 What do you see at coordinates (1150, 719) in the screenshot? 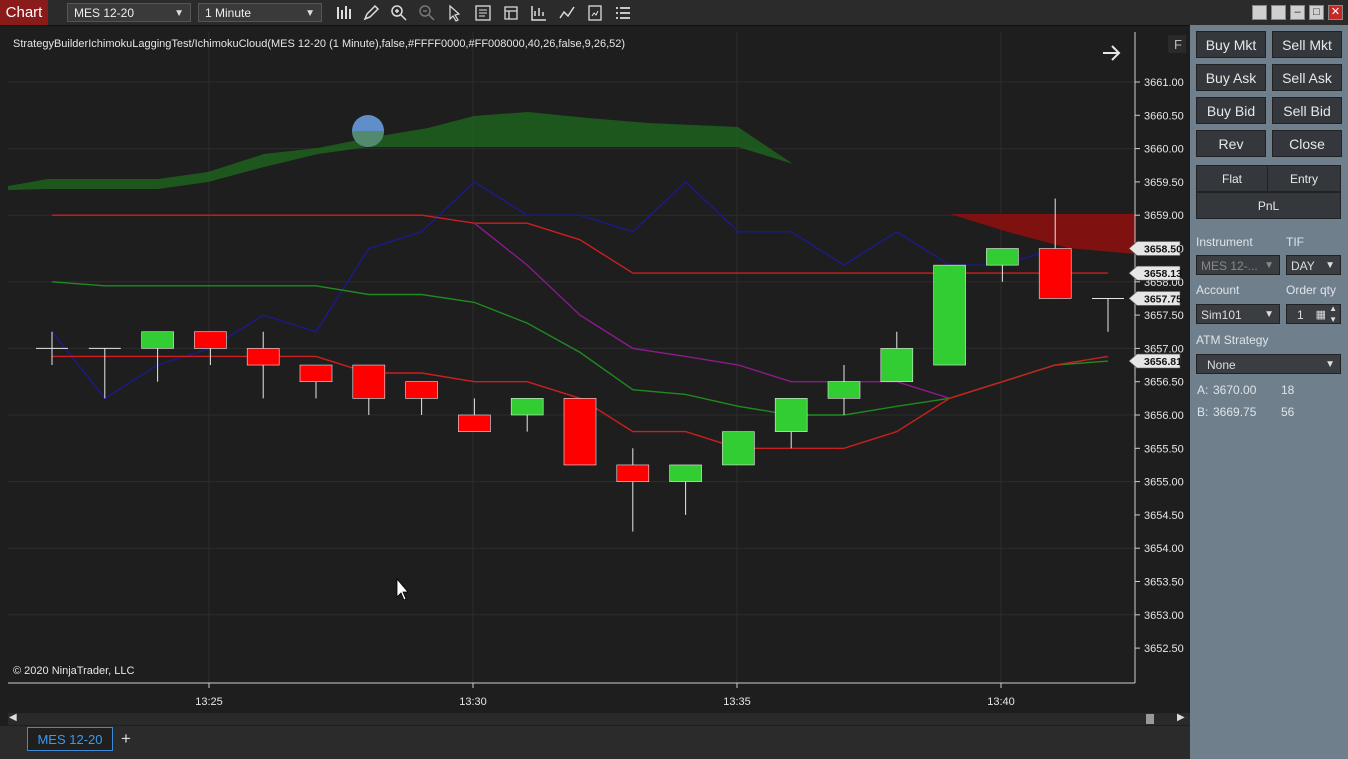
I see `scroll-thumb` at bounding box center [1150, 719].